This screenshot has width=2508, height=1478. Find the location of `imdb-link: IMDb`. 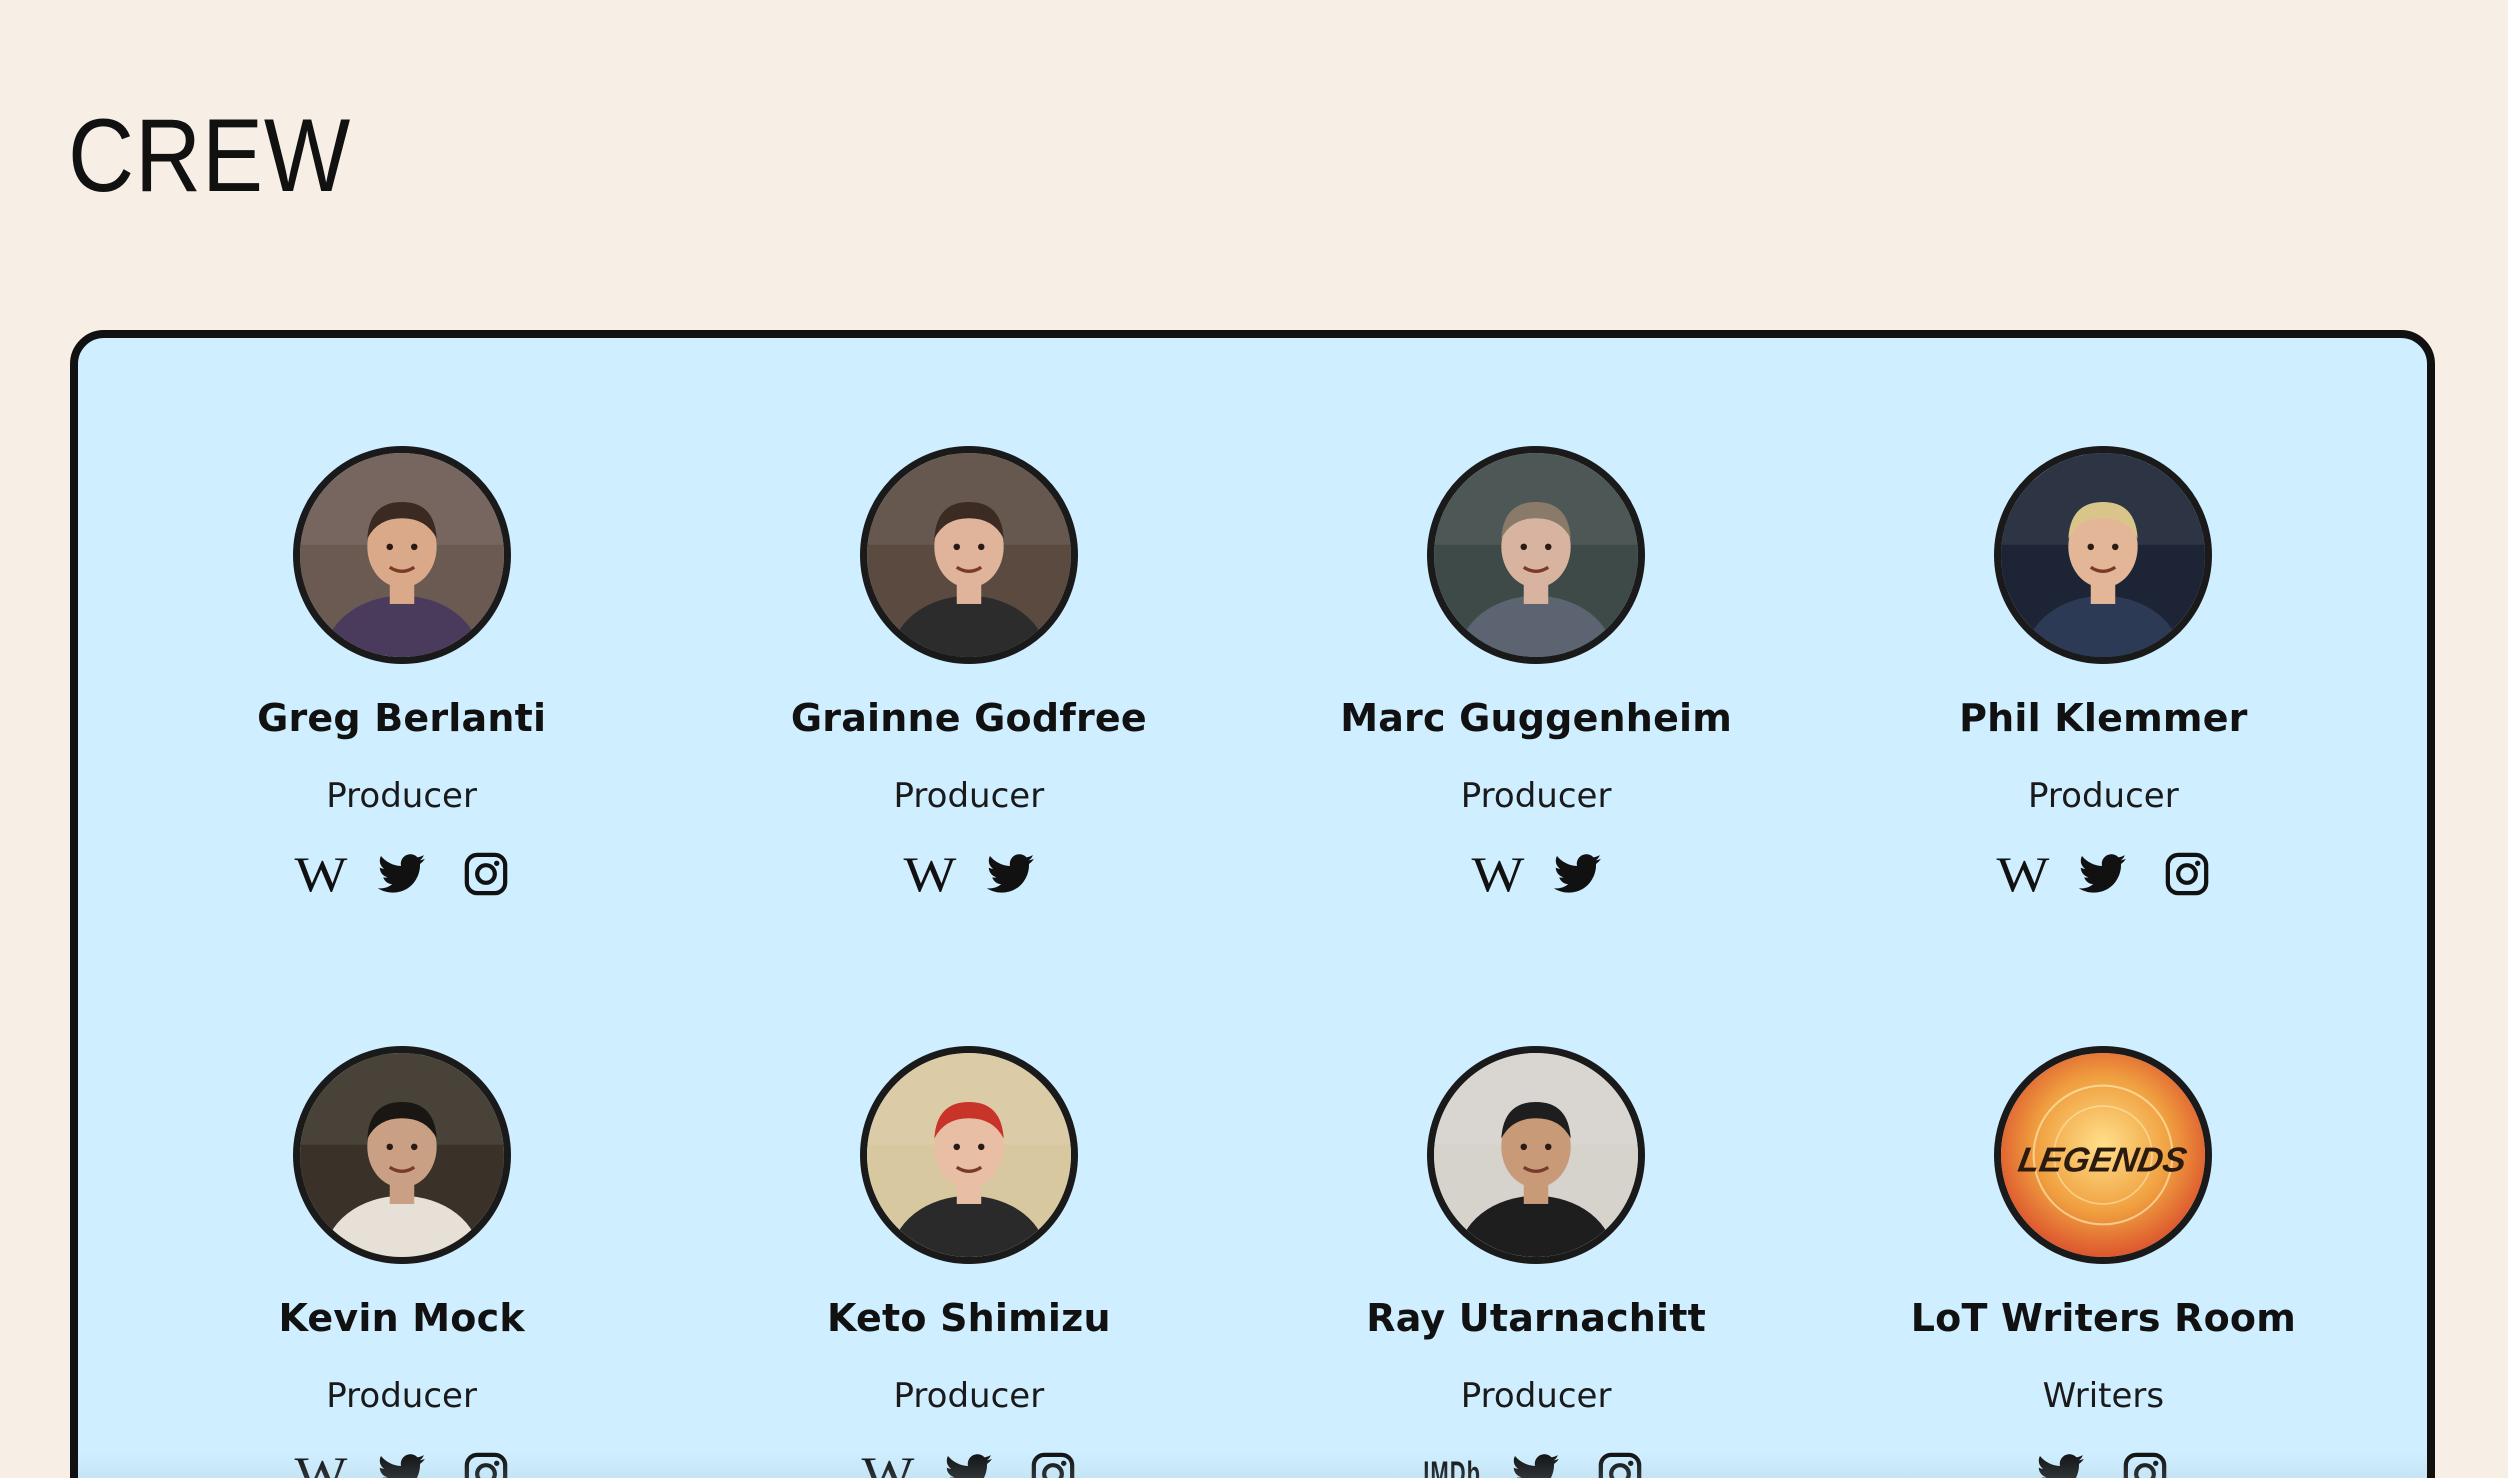

imdb-link: IMDb is located at coordinates (1452, 1462).